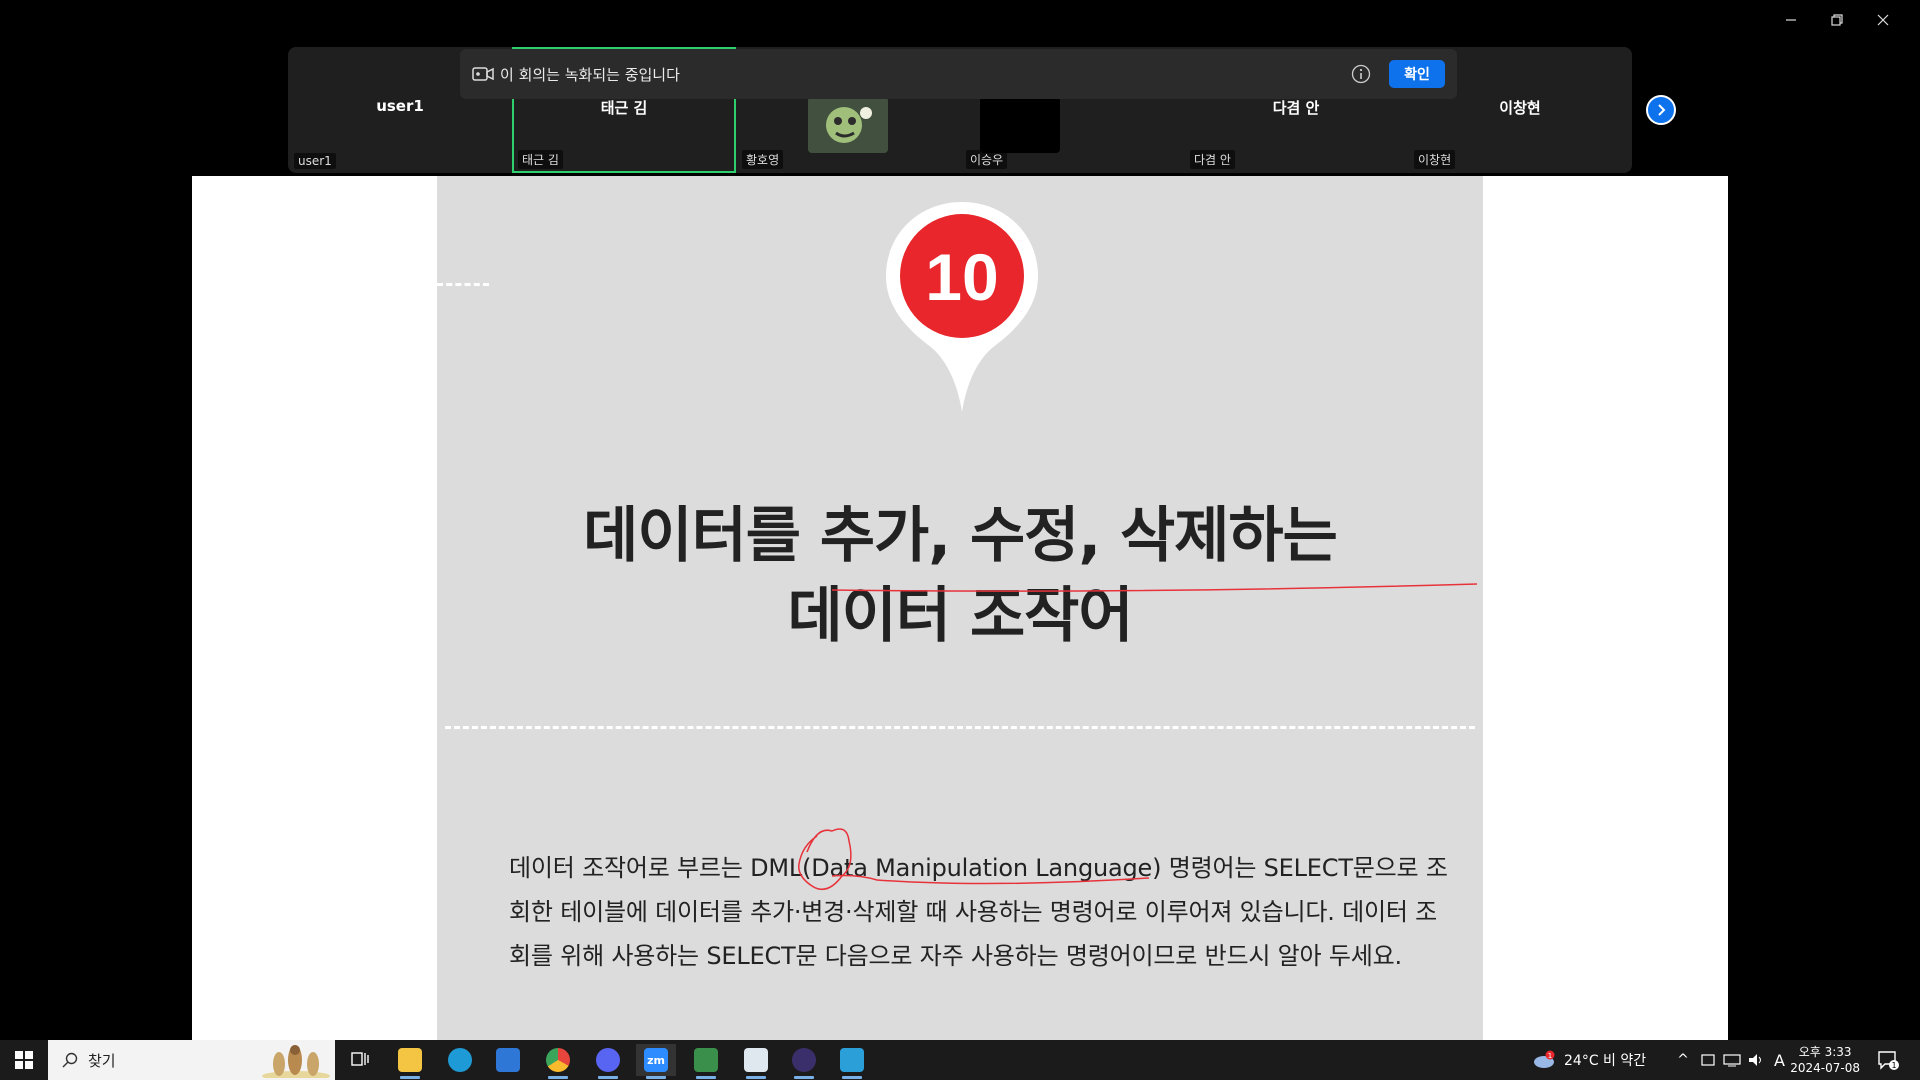  Describe the element at coordinates (960, 536) in the screenshot. I see `slide-title-line1: 데이터를 추가, 수정, 삭제하는` at that location.